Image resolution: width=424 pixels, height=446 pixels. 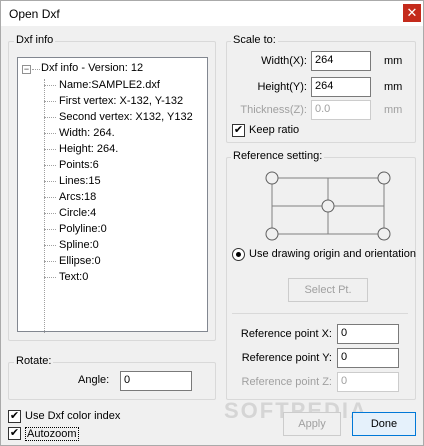 What do you see at coordinates (87, 133) in the screenshot?
I see `tree-item-width: Width: 264.` at bounding box center [87, 133].